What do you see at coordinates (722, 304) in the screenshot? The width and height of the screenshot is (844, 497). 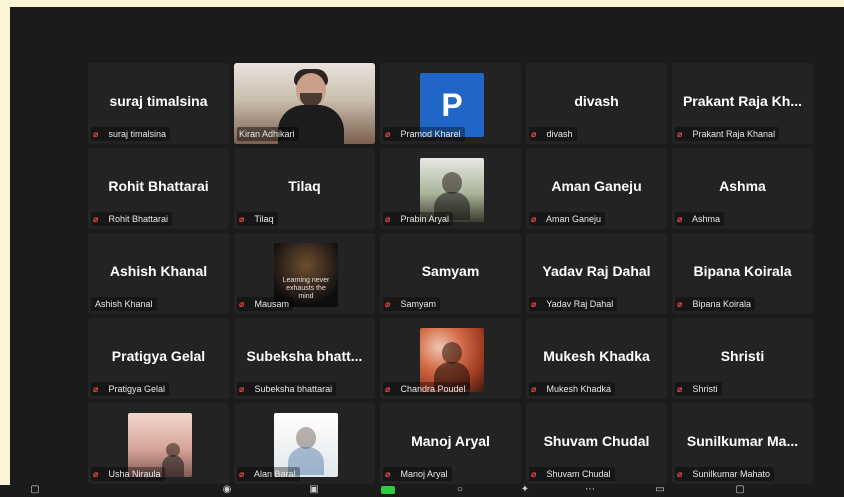 I see `participant-label-text: Bipana Koirala` at bounding box center [722, 304].